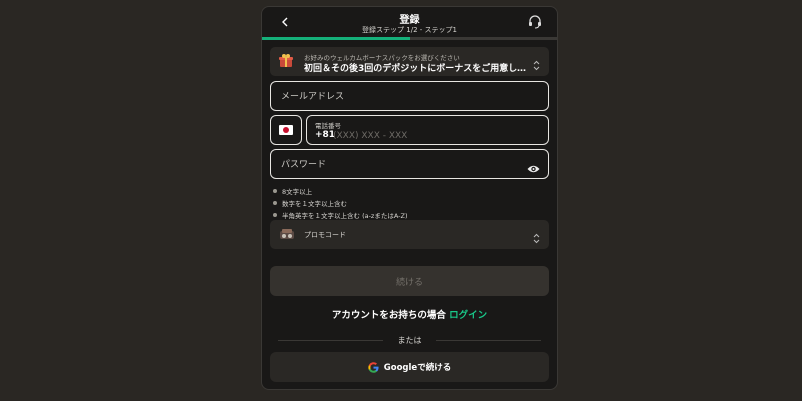 This screenshot has width=802, height=401. Describe the element at coordinates (336, 38) in the screenshot. I see `progress-fill` at that location.